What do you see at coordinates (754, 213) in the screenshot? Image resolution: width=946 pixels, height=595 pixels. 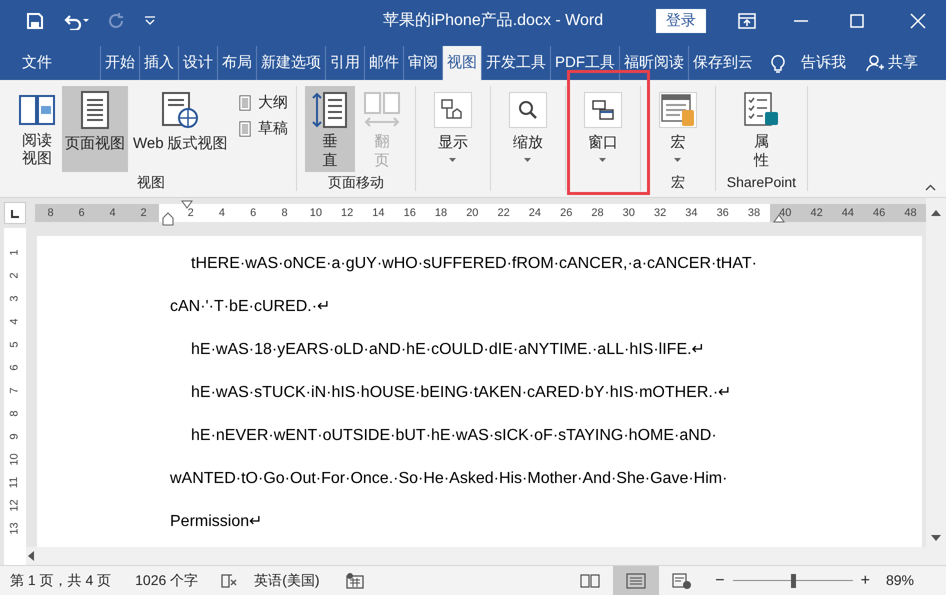 I see `ruler-number: 38` at bounding box center [754, 213].